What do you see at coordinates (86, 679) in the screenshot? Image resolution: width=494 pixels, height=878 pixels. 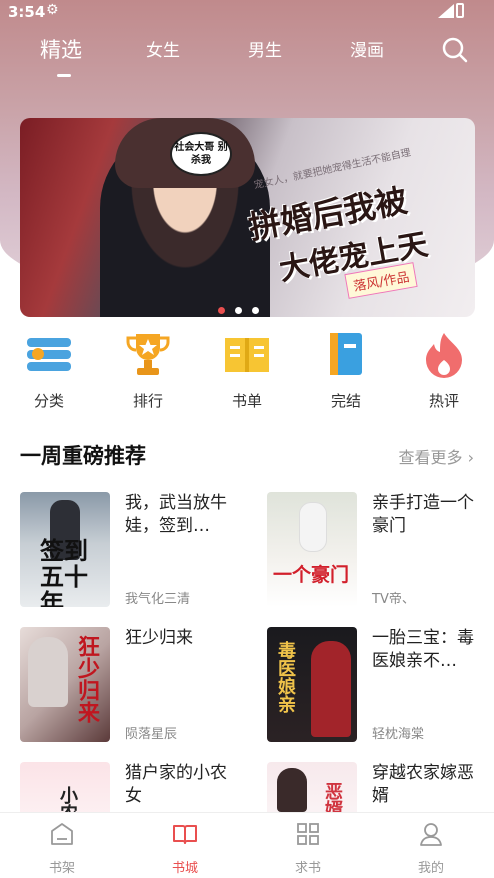 I see `cover-title: 狂少归来` at bounding box center [86, 679].